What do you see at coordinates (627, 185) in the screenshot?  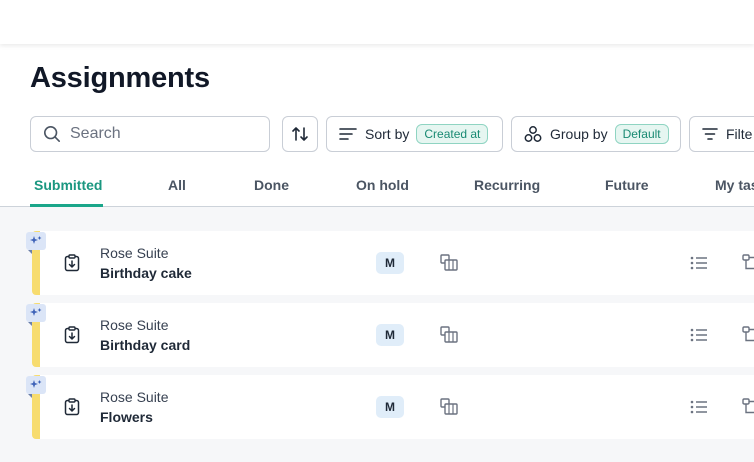 I see `tab-future: Future` at bounding box center [627, 185].